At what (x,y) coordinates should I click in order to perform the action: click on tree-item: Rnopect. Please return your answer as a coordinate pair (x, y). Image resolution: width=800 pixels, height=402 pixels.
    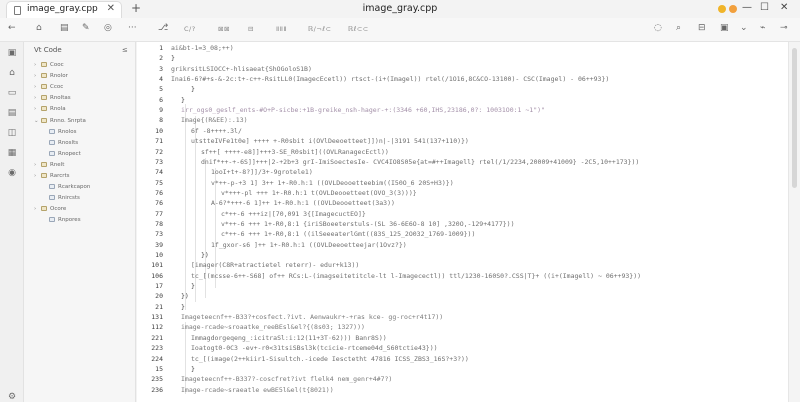
    Looking at the image, I should click on (61, 155).